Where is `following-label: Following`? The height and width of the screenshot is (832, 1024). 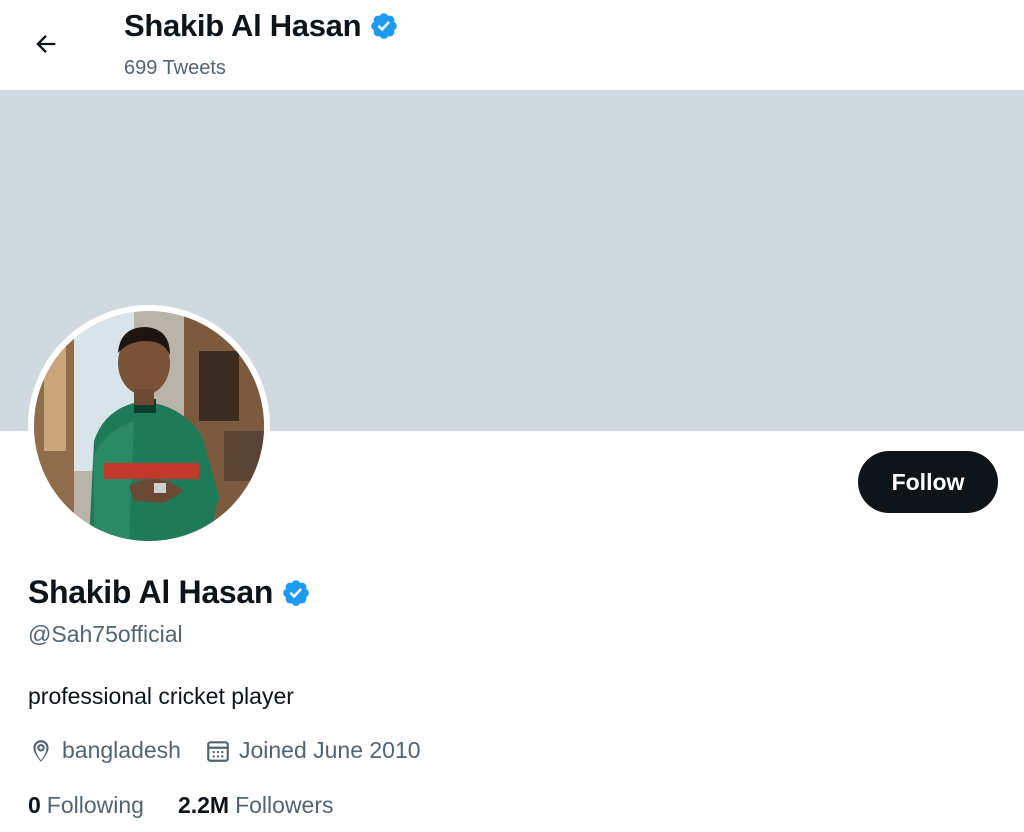 following-label: Following is located at coordinates (95, 805).